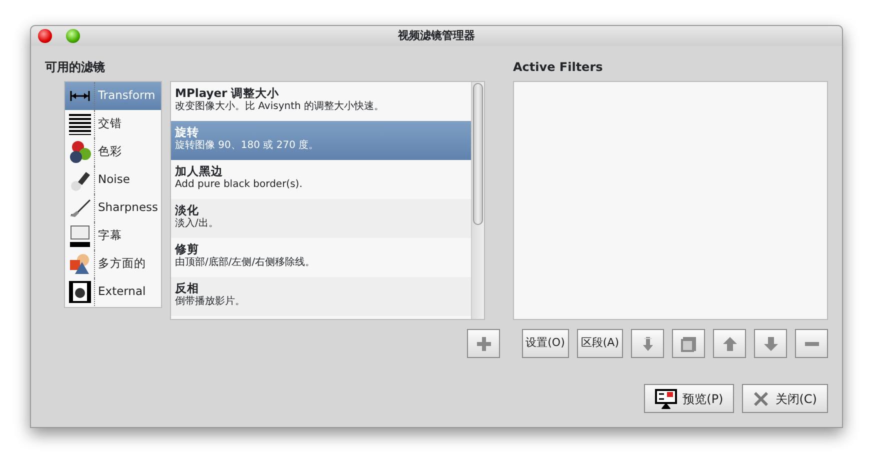  Describe the element at coordinates (227, 93) in the screenshot. I see `filter-name: MPlayer 调整大小` at that location.